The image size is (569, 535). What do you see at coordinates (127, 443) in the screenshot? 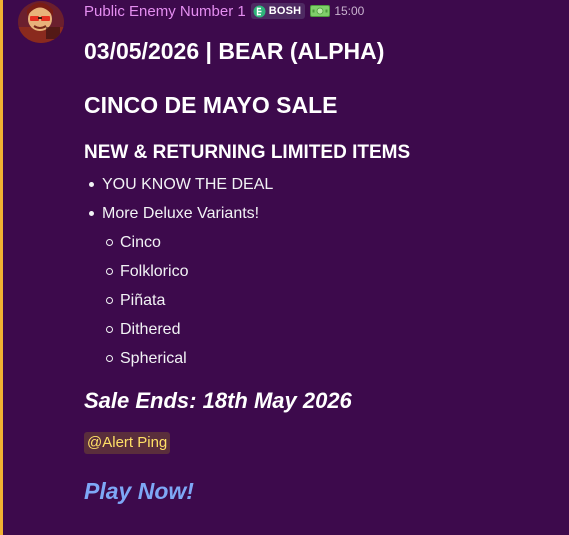
I see `role-mention: @Alert Ping` at bounding box center [127, 443].